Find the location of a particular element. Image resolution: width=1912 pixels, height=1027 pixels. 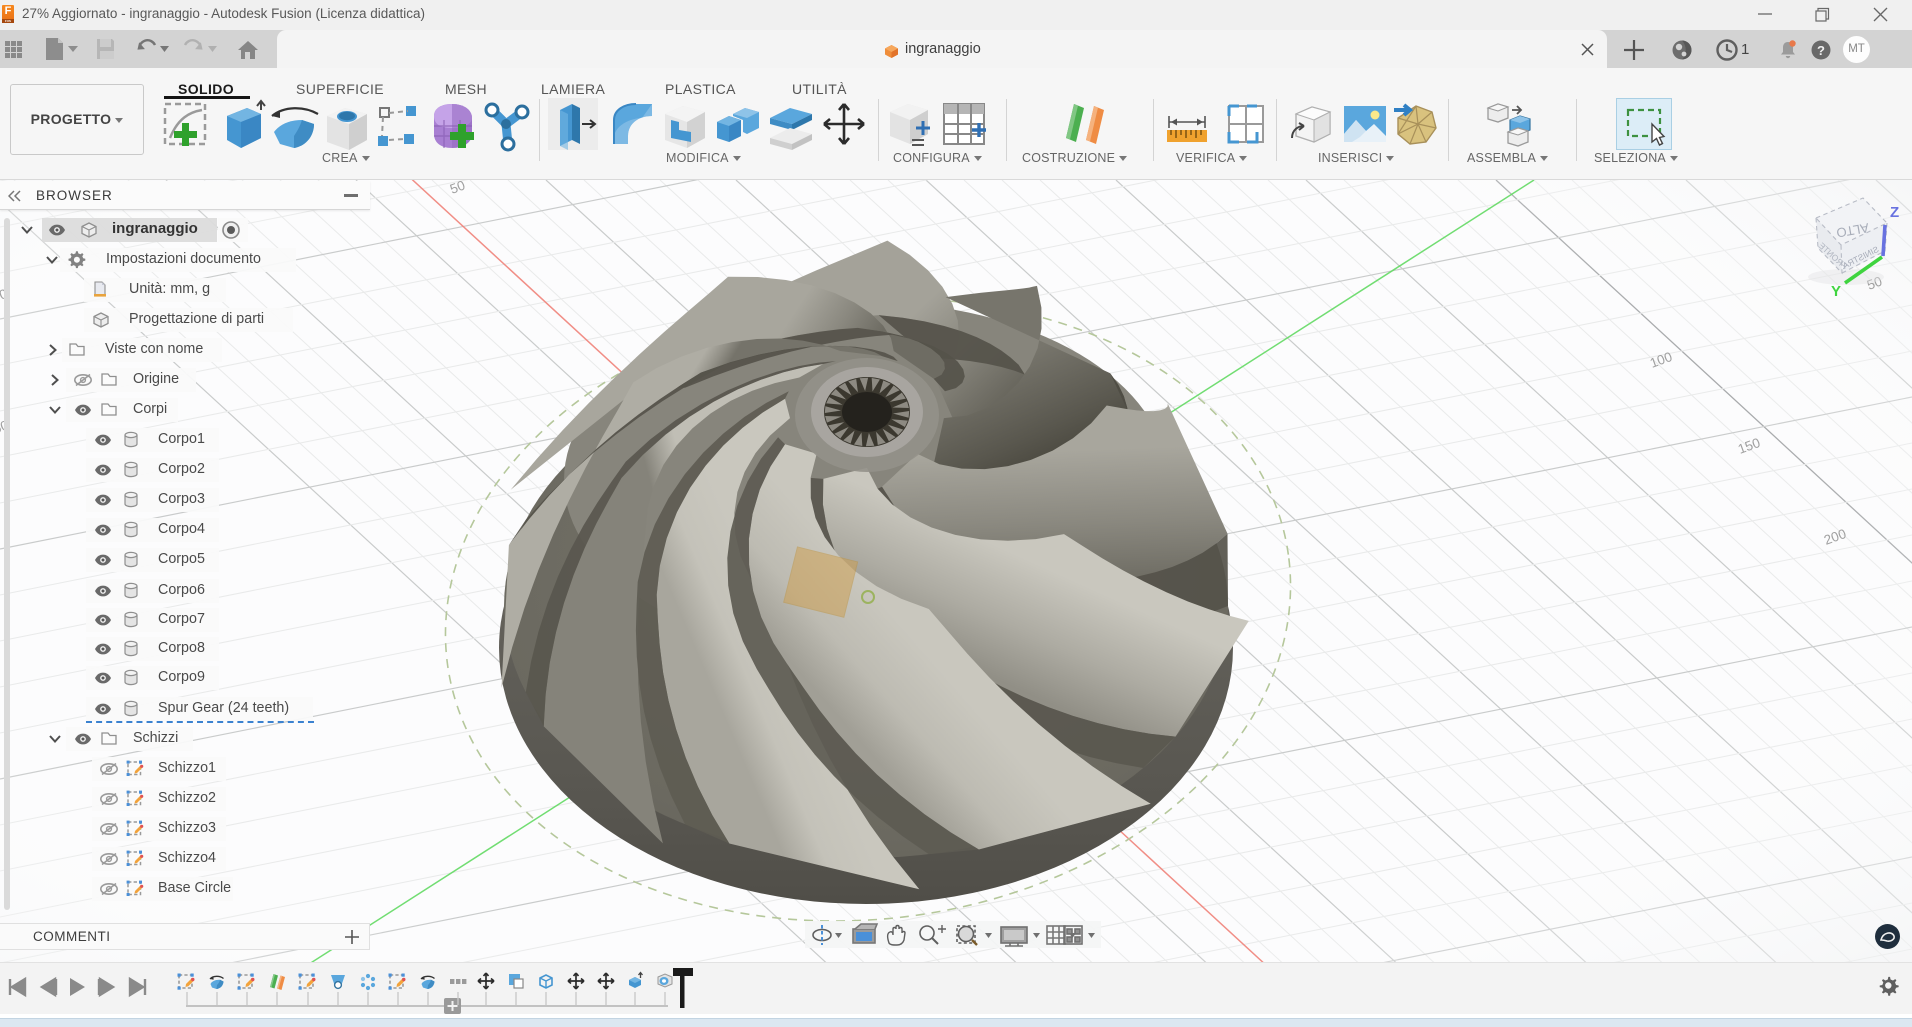

svg-text: Y is located at coordinates (1836, 291).